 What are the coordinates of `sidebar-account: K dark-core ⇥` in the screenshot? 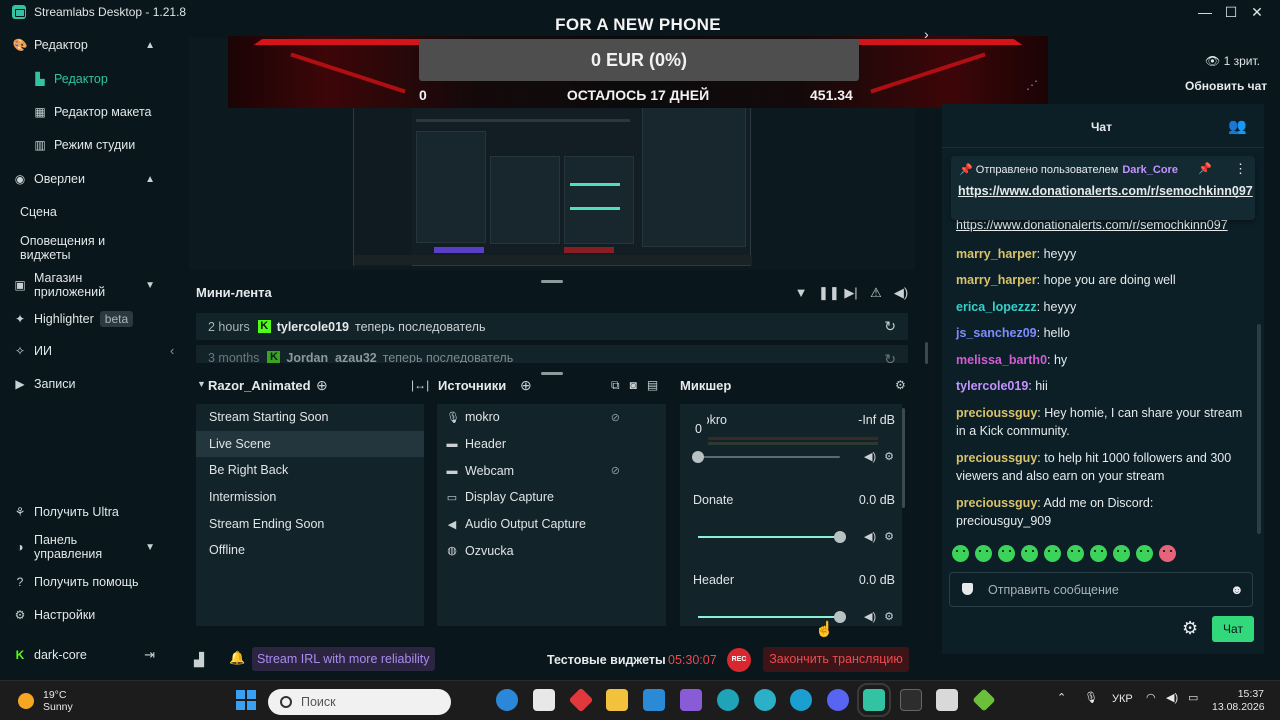 It's located at (91, 655).